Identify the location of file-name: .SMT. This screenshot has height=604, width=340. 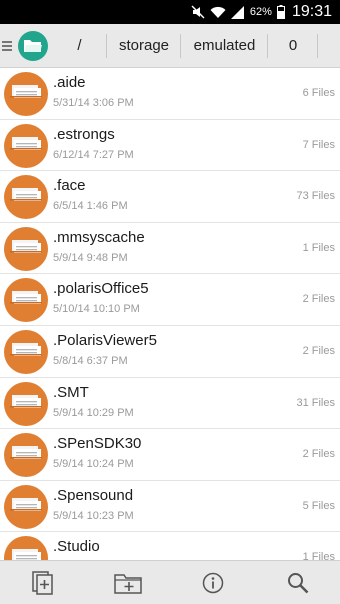
(71, 392).